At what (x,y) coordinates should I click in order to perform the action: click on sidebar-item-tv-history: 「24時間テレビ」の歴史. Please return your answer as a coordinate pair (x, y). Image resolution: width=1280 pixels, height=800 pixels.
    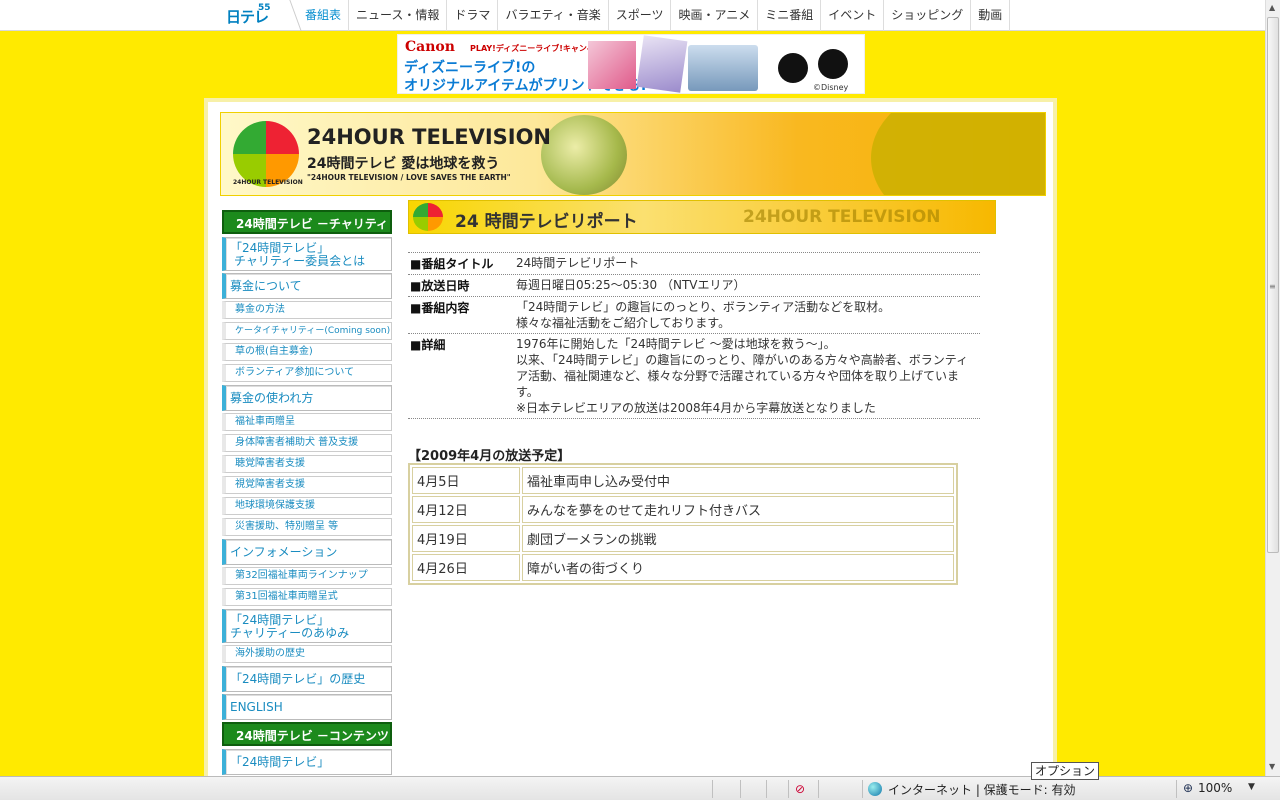
    Looking at the image, I should click on (307, 679).